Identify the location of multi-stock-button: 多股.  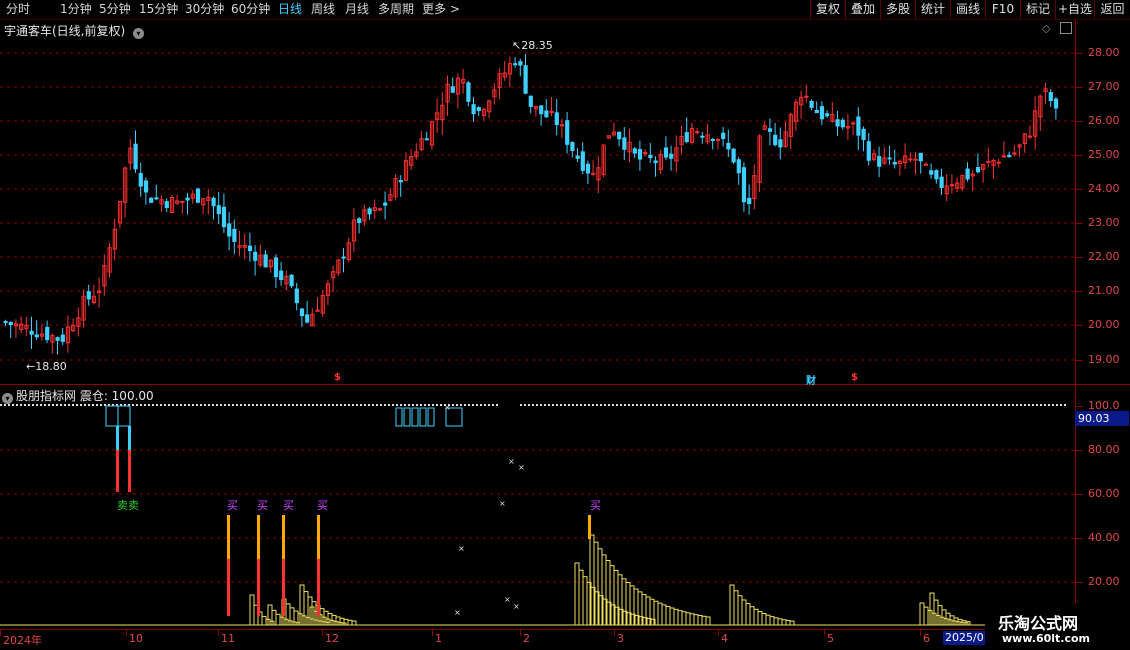
(897, 9).